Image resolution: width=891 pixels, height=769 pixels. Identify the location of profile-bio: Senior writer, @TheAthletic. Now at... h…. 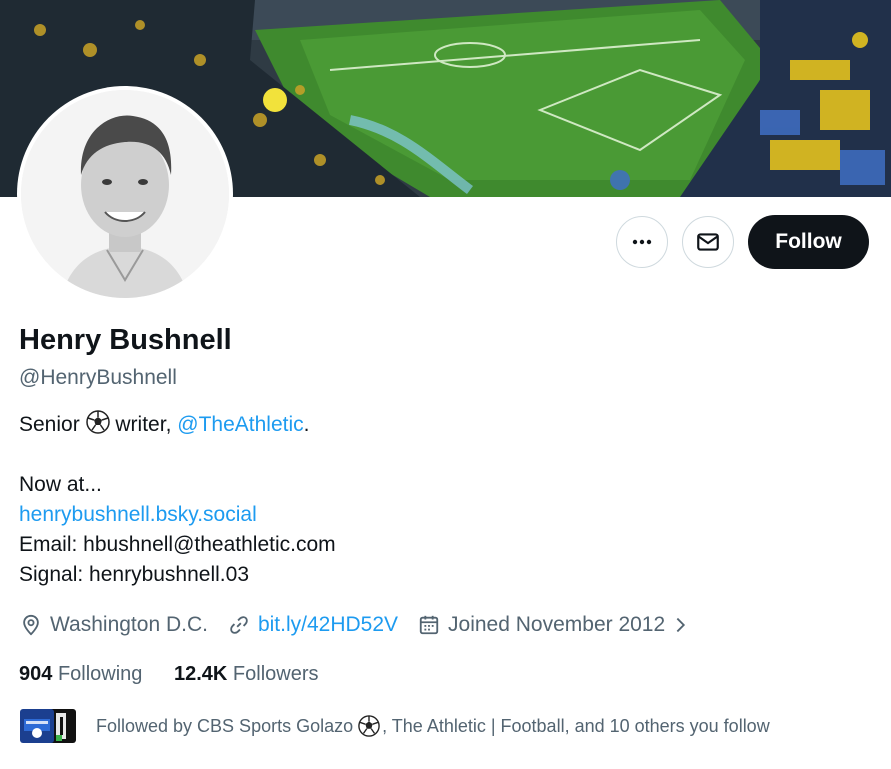
(177, 500).